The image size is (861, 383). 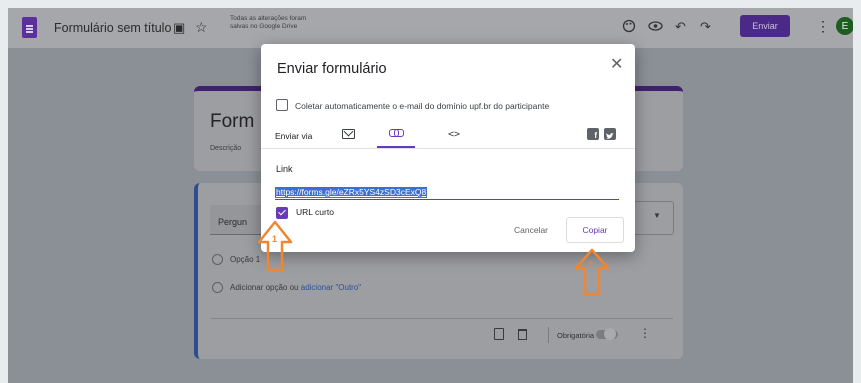 What do you see at coordinates (332, 69) in the screenshot?
I see `dialog-title: Enviar formulário` at bounding box center [332, 69].